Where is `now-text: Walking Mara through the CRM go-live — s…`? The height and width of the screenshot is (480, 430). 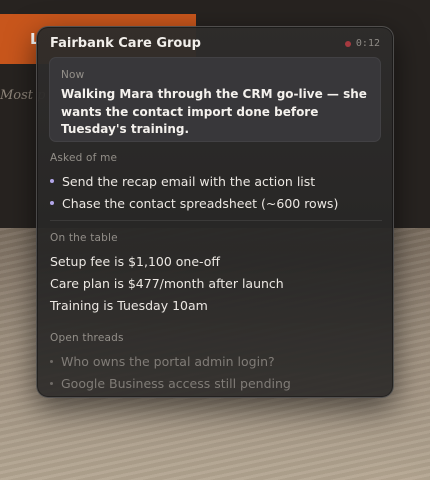
now-text: Walking Mara through the CRM go-live — s… is located at coordinates (214, 111).